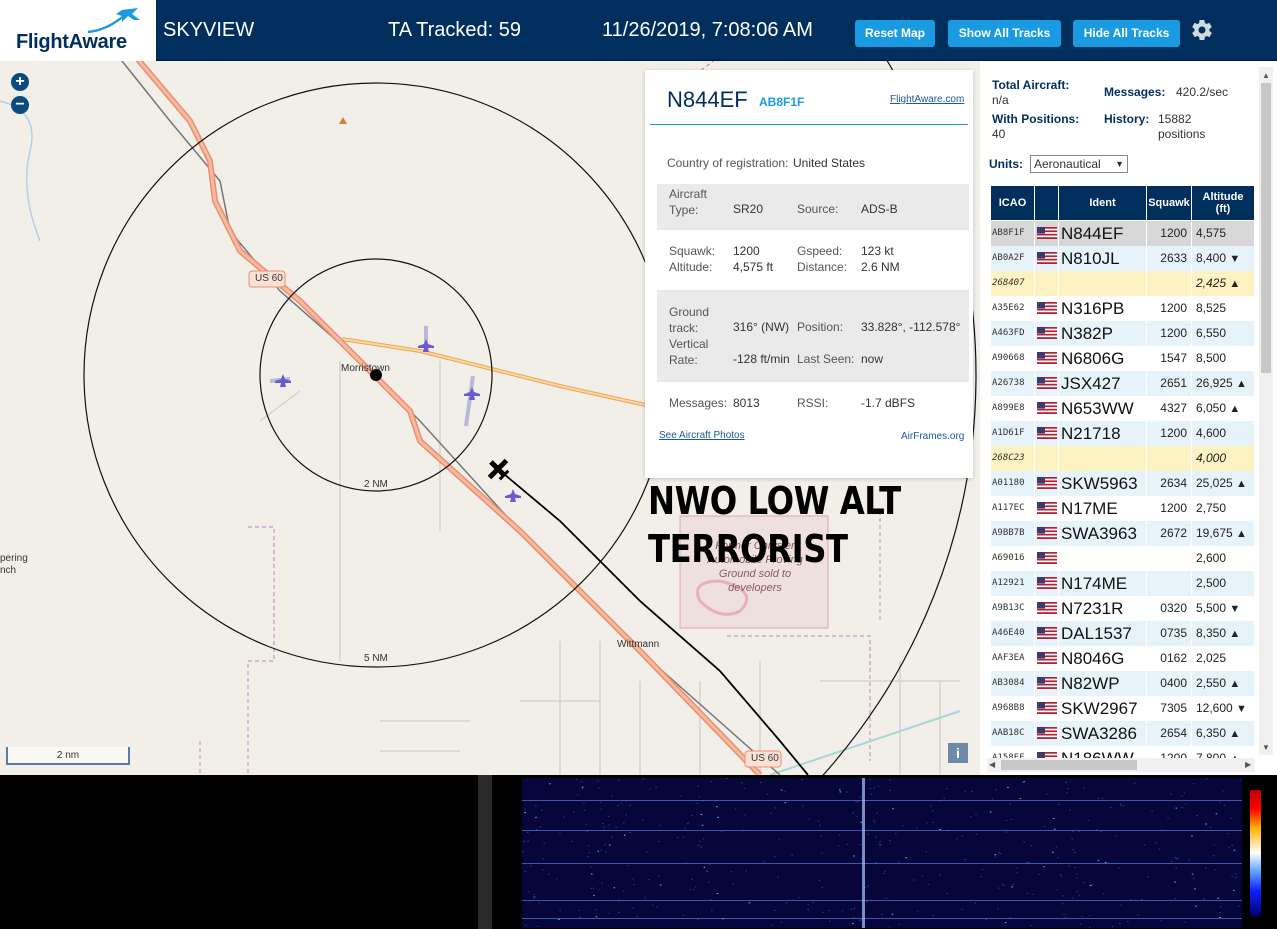  Describe the element at coordinates (1103, 433) in the screenshot. I see `row-ident: N21718` at that location.